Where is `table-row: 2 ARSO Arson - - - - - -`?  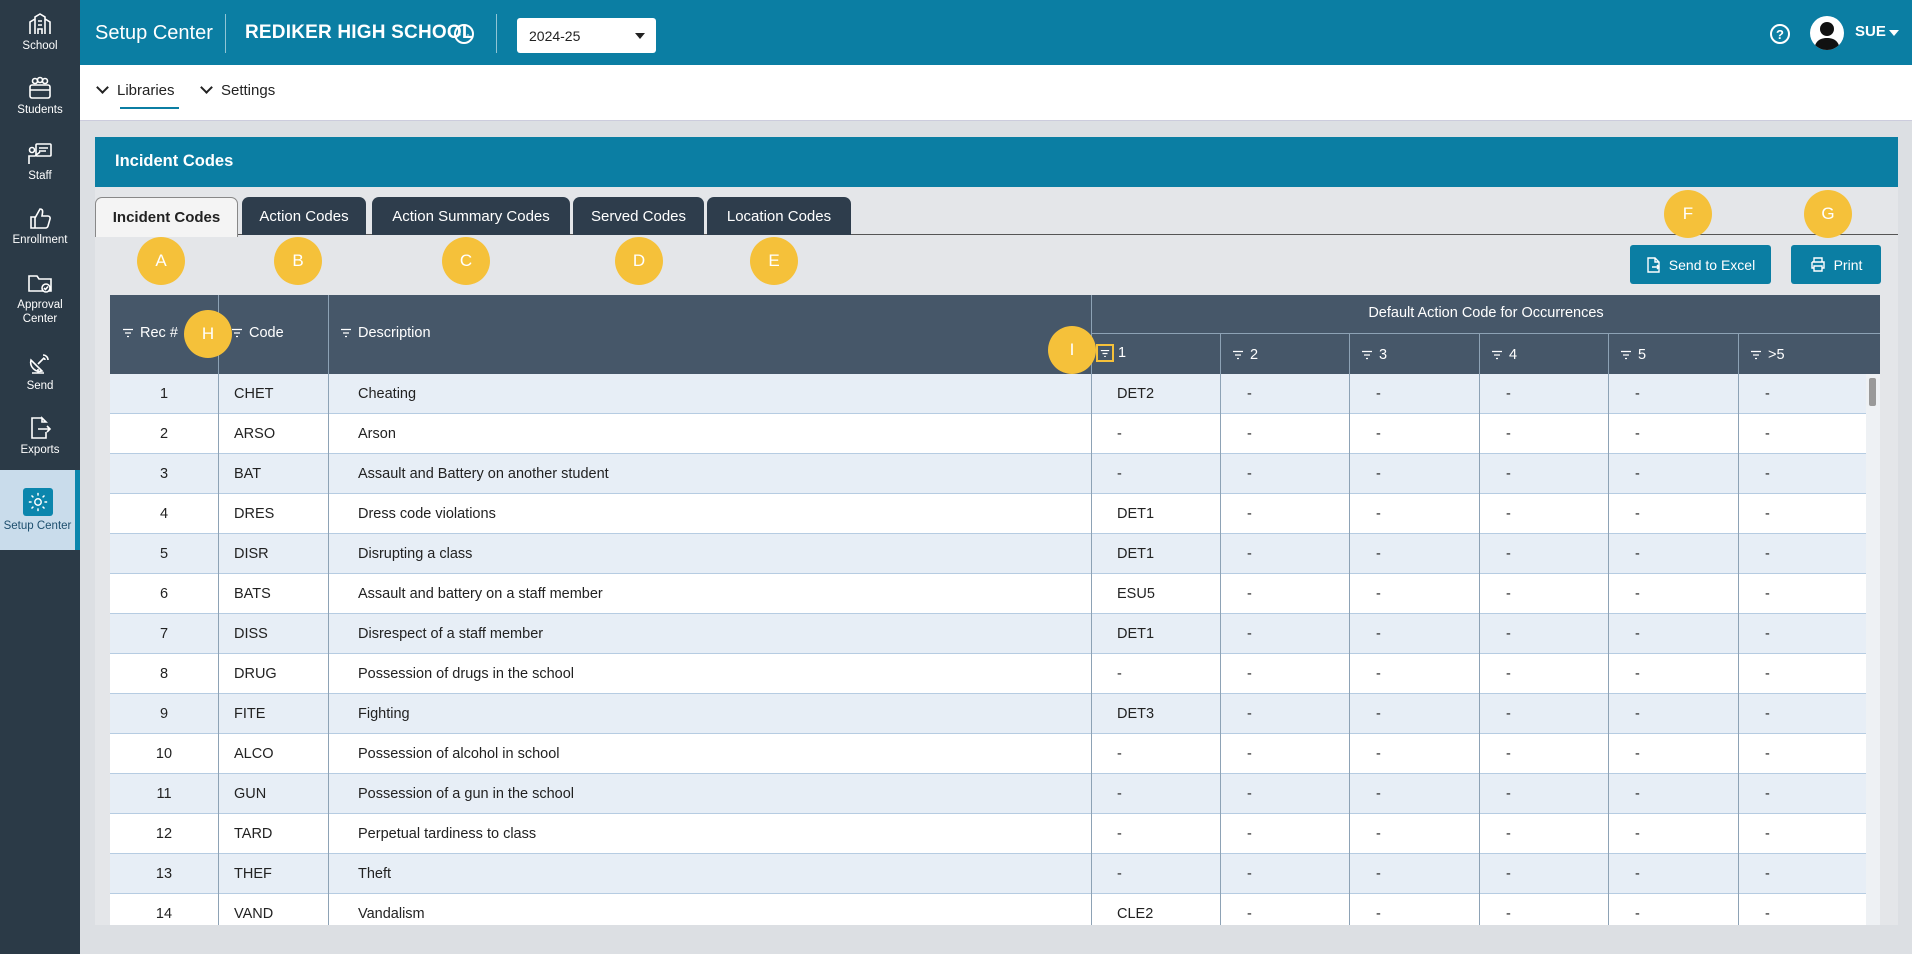 table-row: 2 ARSO Arson - - - - - - is located at coordinates (988, 434).